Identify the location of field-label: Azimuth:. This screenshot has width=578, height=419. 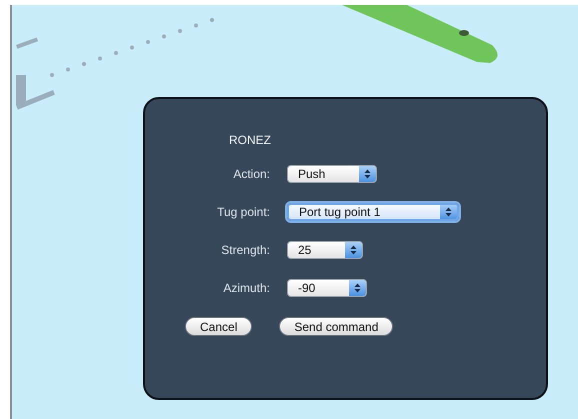
(246, 288).